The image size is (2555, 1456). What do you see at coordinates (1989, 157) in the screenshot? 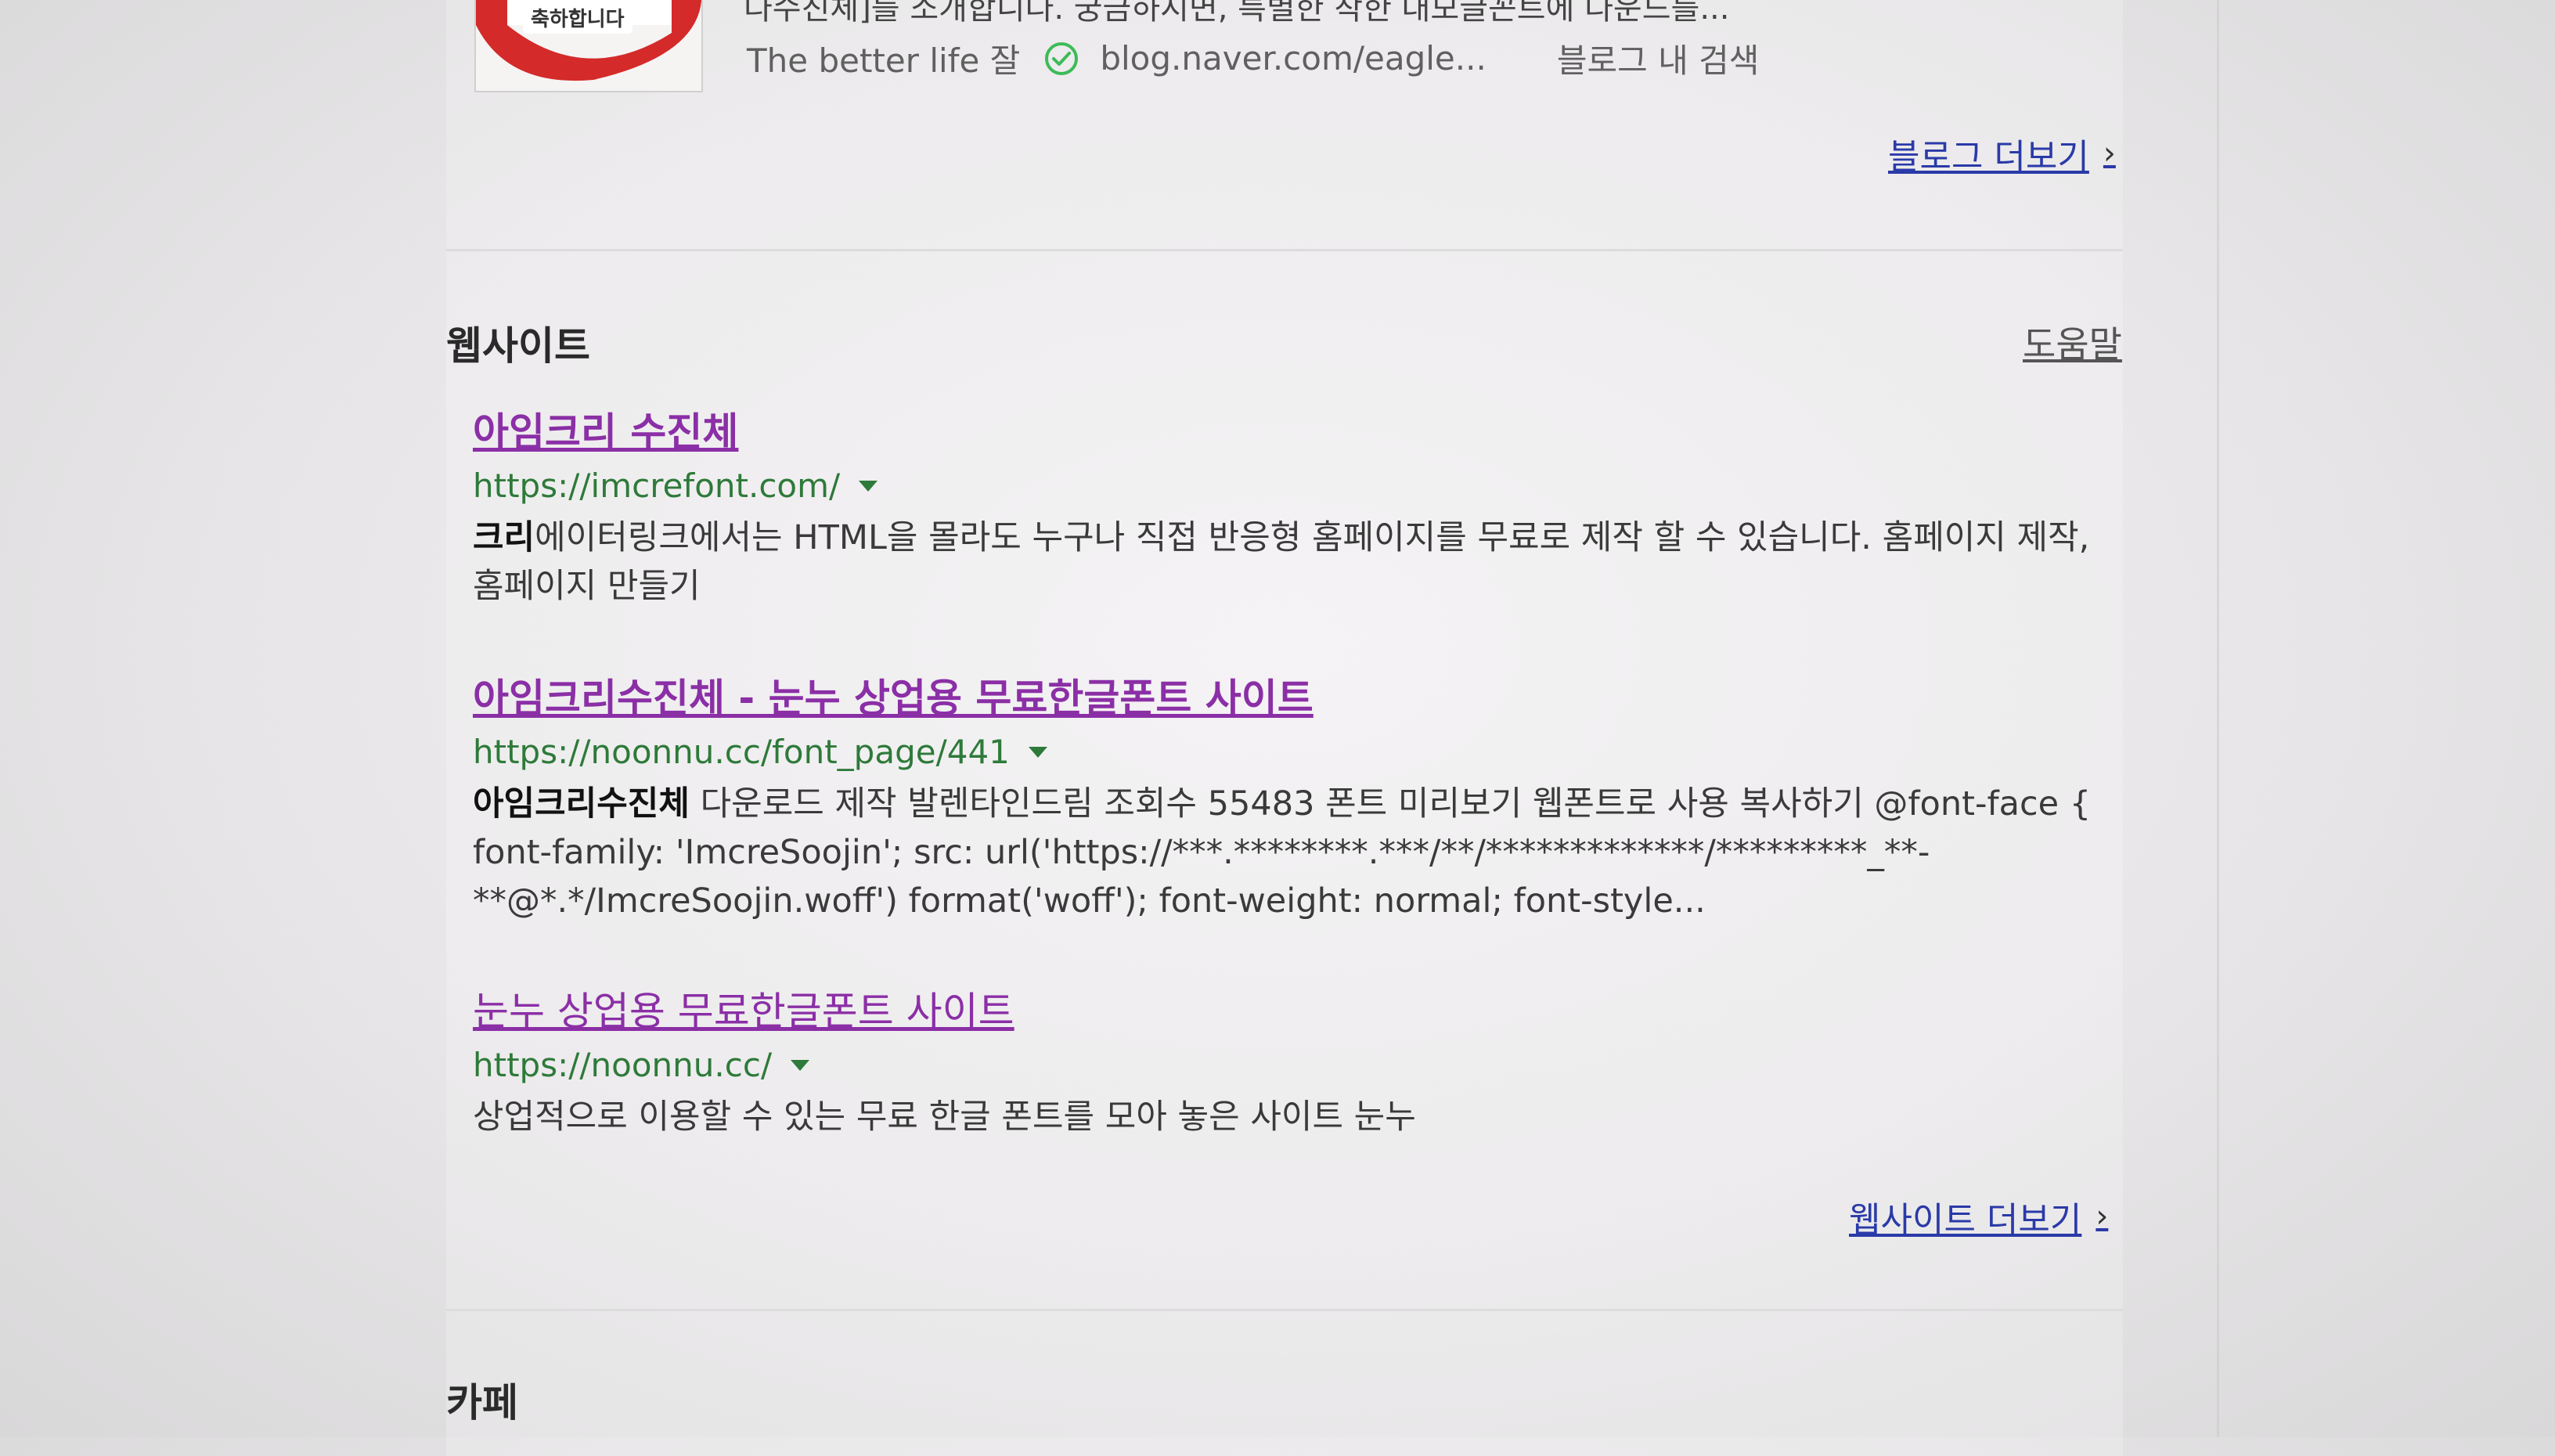
I see `blog-more-label: 블로그 더보기` at bounding box center [1989, 157].